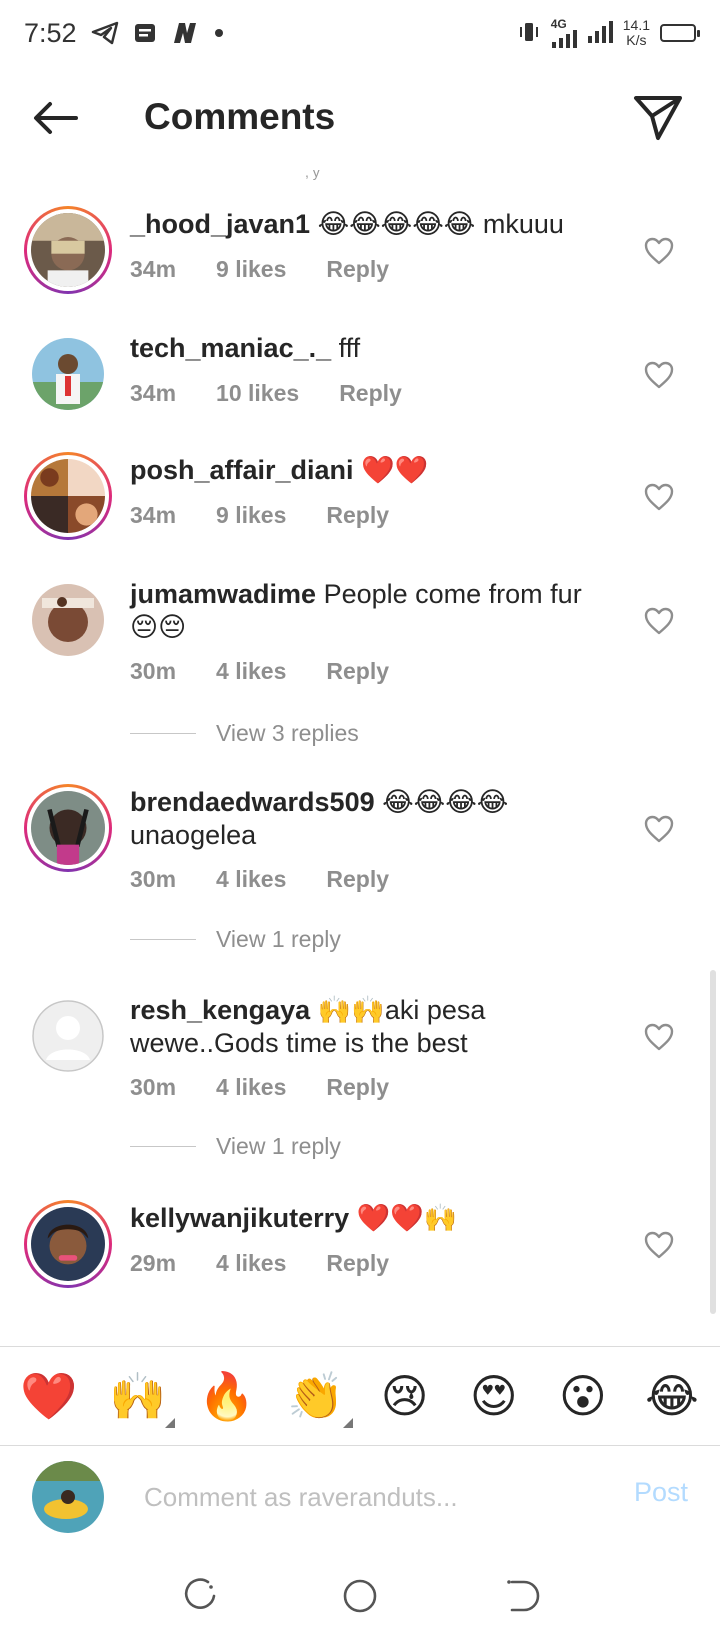 The image size is (720, 1640). Describe the element at coordinates (170, 1422) in the screenshot. I see `skin-tone-indicator-icon` at that location.